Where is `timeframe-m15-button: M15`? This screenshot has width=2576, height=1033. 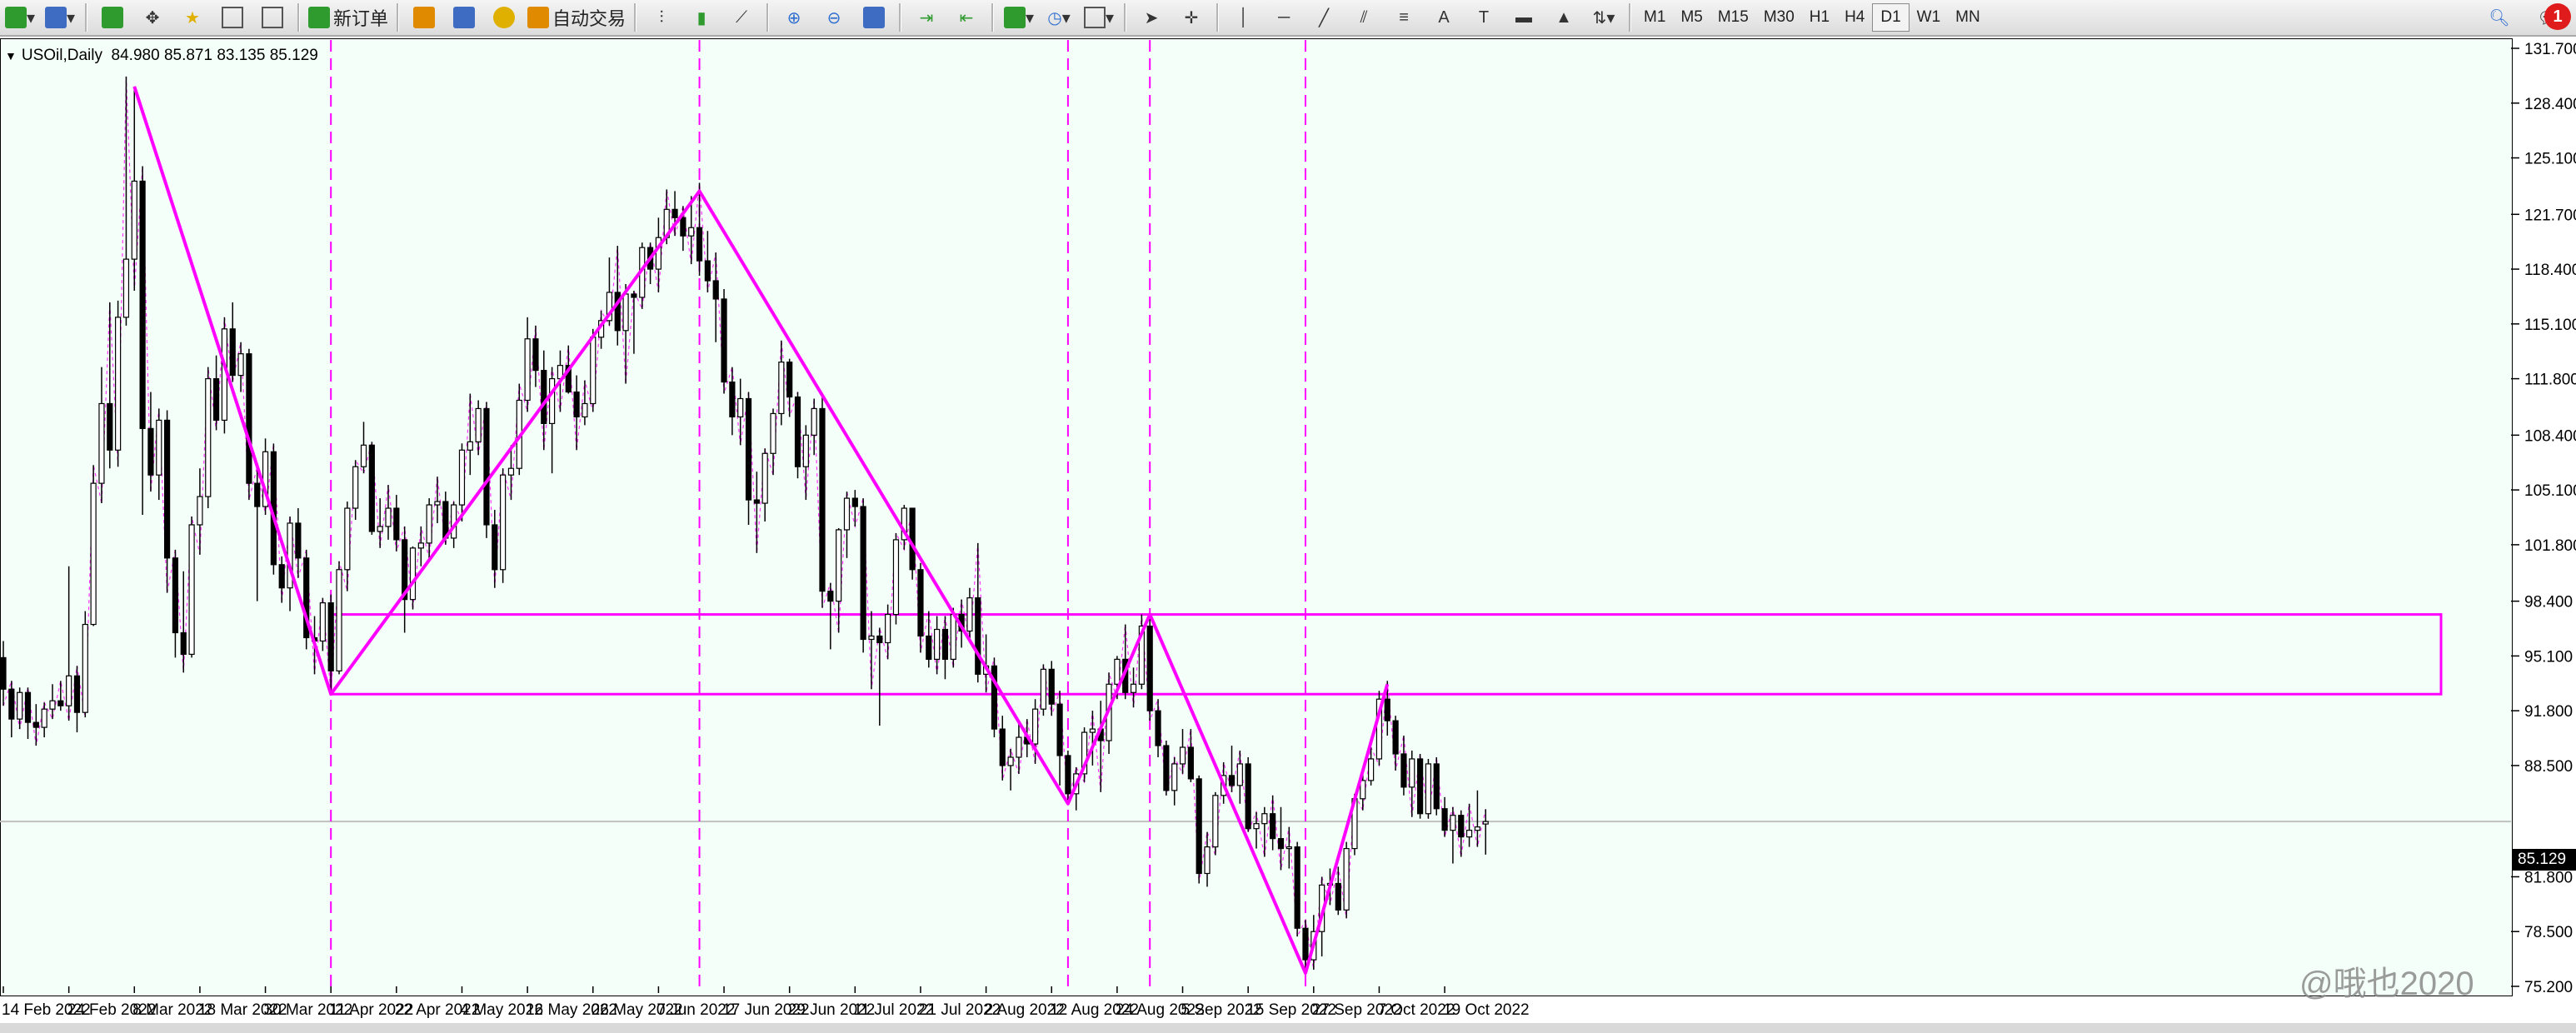
timeframe-m15-button: M15 is located at coordinates (1733, 17).